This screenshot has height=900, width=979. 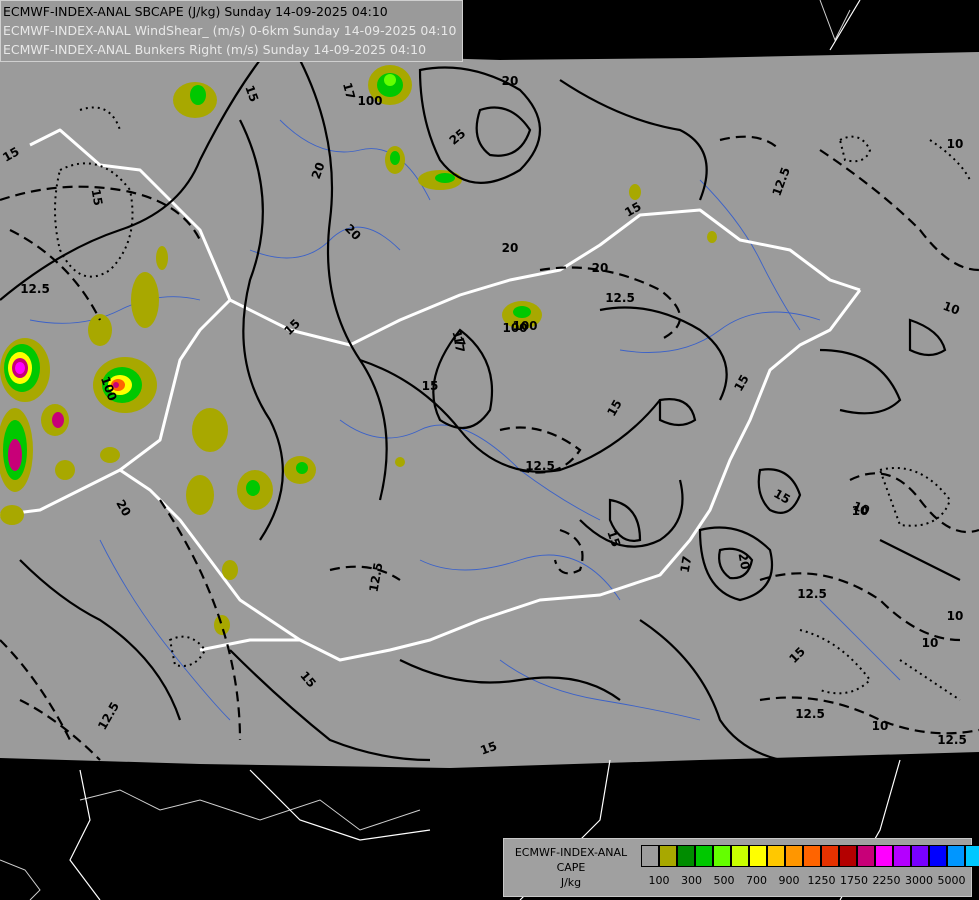 What do you see at coordinates (886, 880) in the screenshot?
I see `legend-label: 2250` at bounding box center [886, 880].